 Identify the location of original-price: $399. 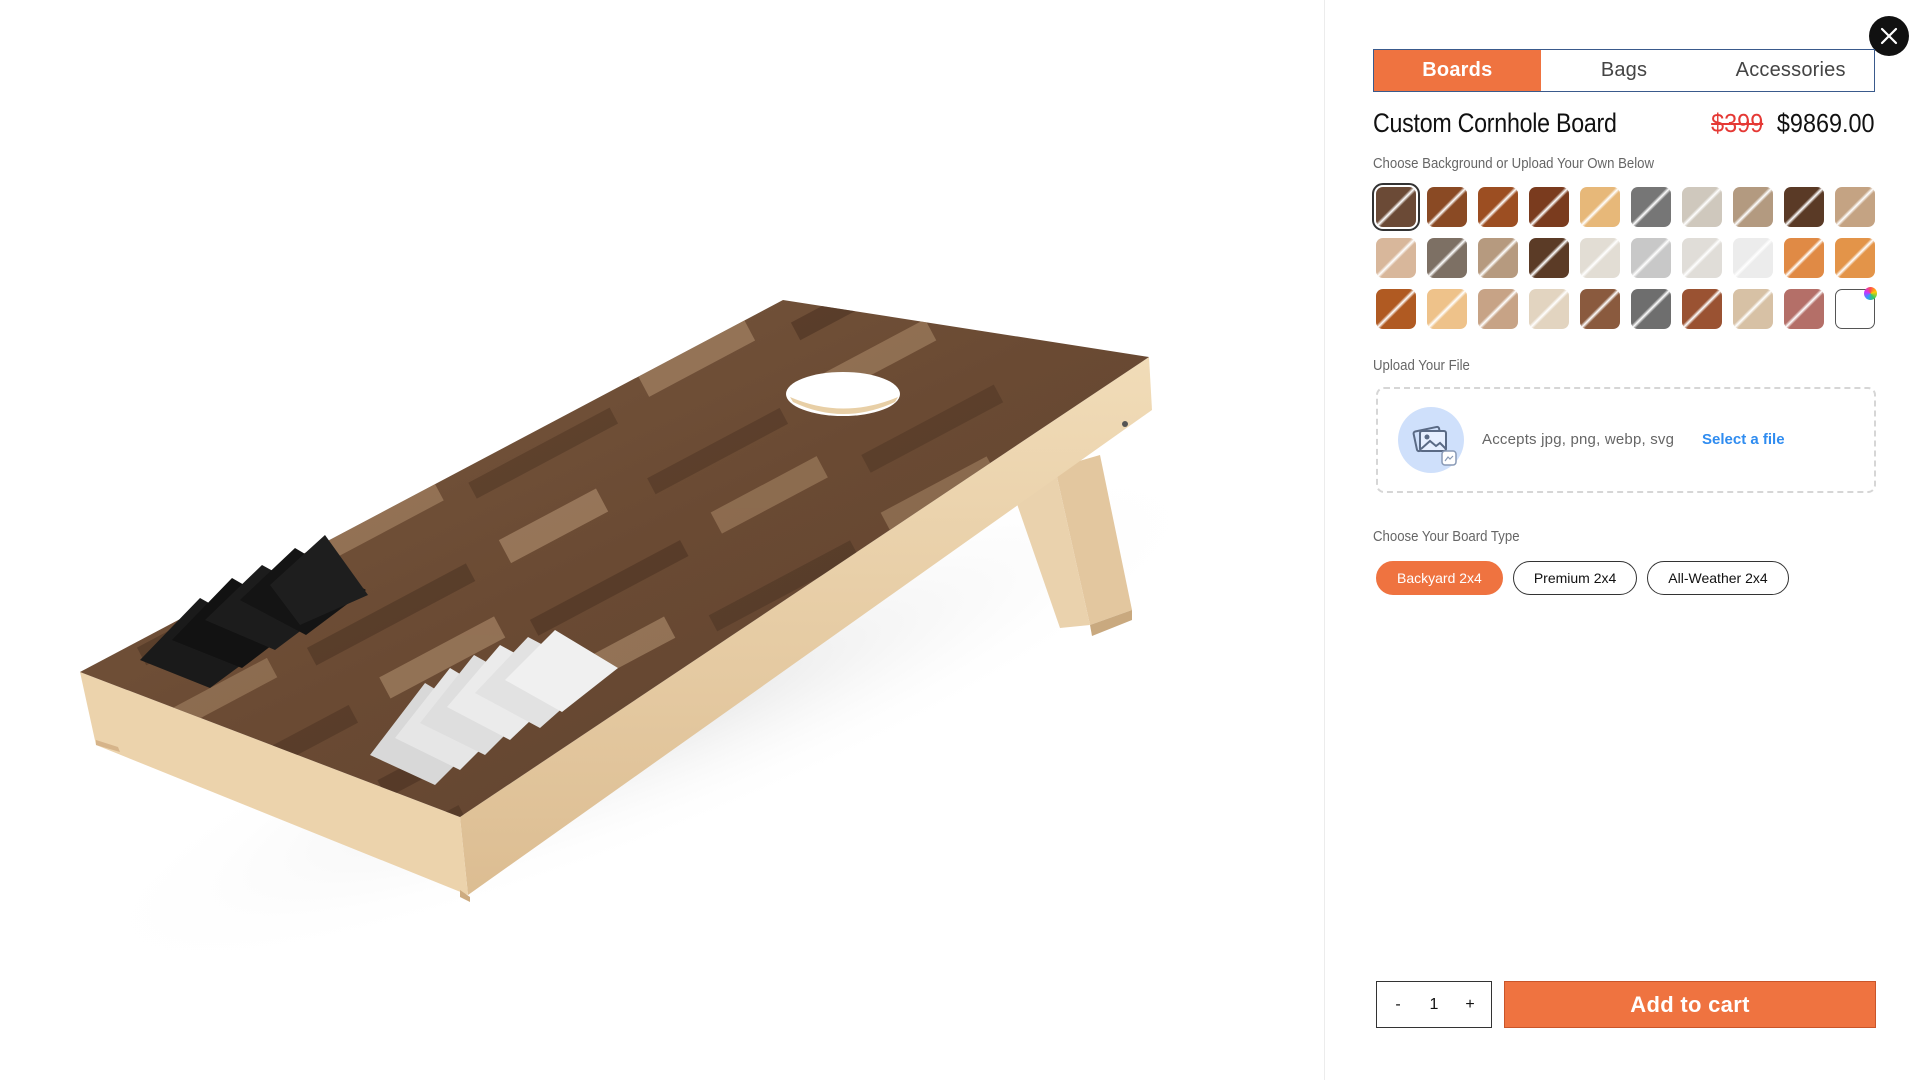
(1737, 123).